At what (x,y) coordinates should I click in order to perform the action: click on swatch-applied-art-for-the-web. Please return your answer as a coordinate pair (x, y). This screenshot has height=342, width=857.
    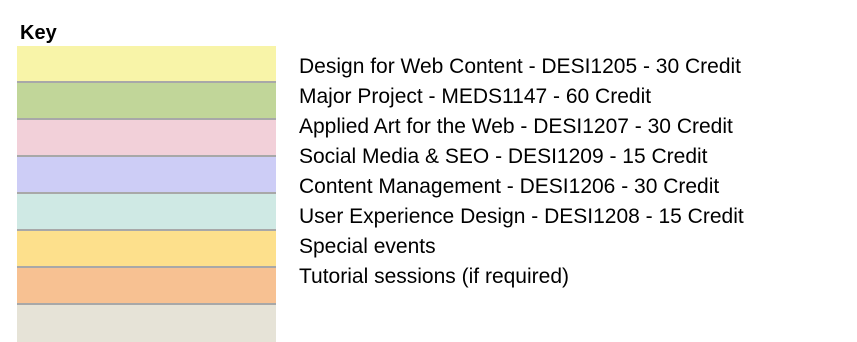
    Looking at the image, I should click on (146, 138).